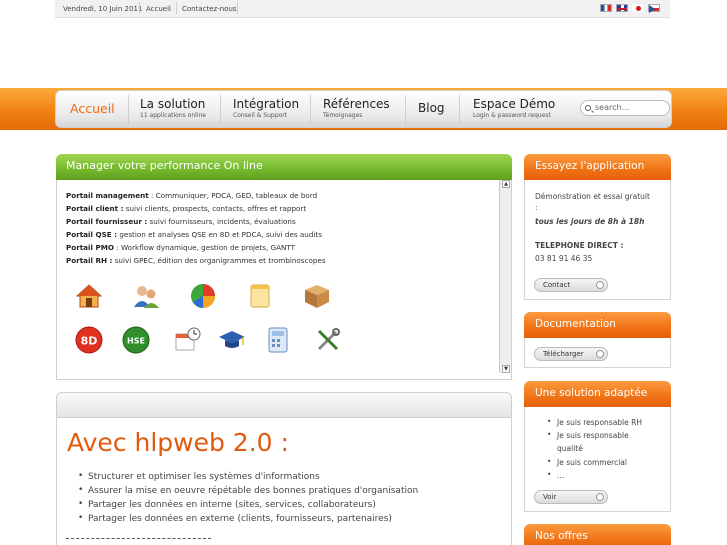 Image resolution: width=727 pixels, height=545 pixels. What do you see at coordinates (557, 285) in the screenshot?
I see `button-label: Contact` at bounding box center [557, 285].